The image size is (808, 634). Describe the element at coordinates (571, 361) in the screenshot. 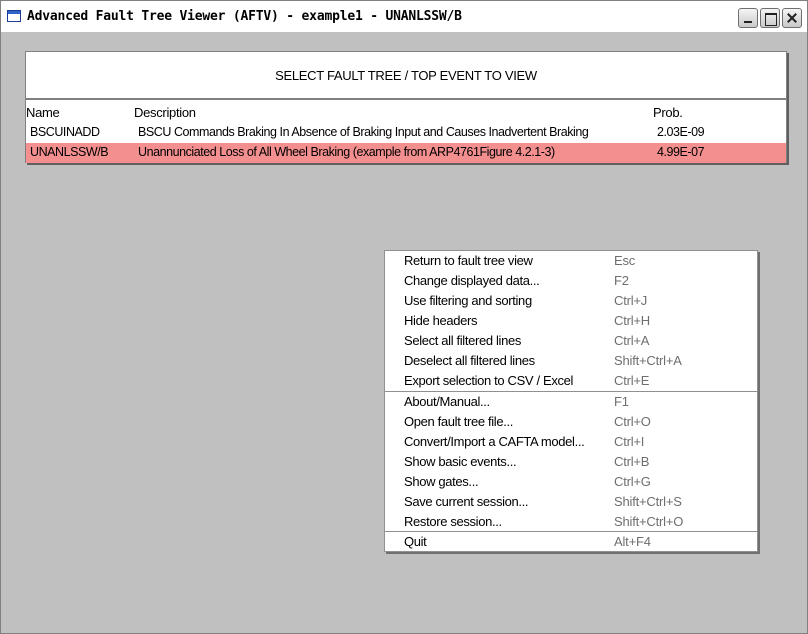

I see `menu-item-deselect-all-filtered-lines: Deselect all filtered lines Shift+Ctrl+A` at that location.